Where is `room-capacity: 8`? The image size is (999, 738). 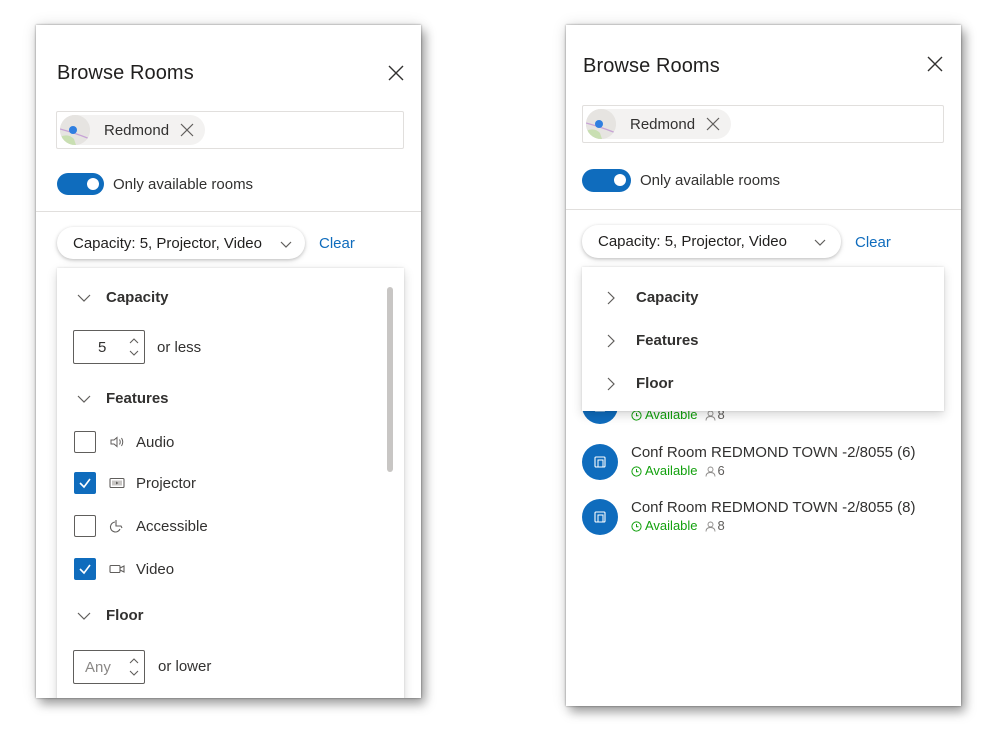 room-capacity: 8 is located at coordinates (721, 525).